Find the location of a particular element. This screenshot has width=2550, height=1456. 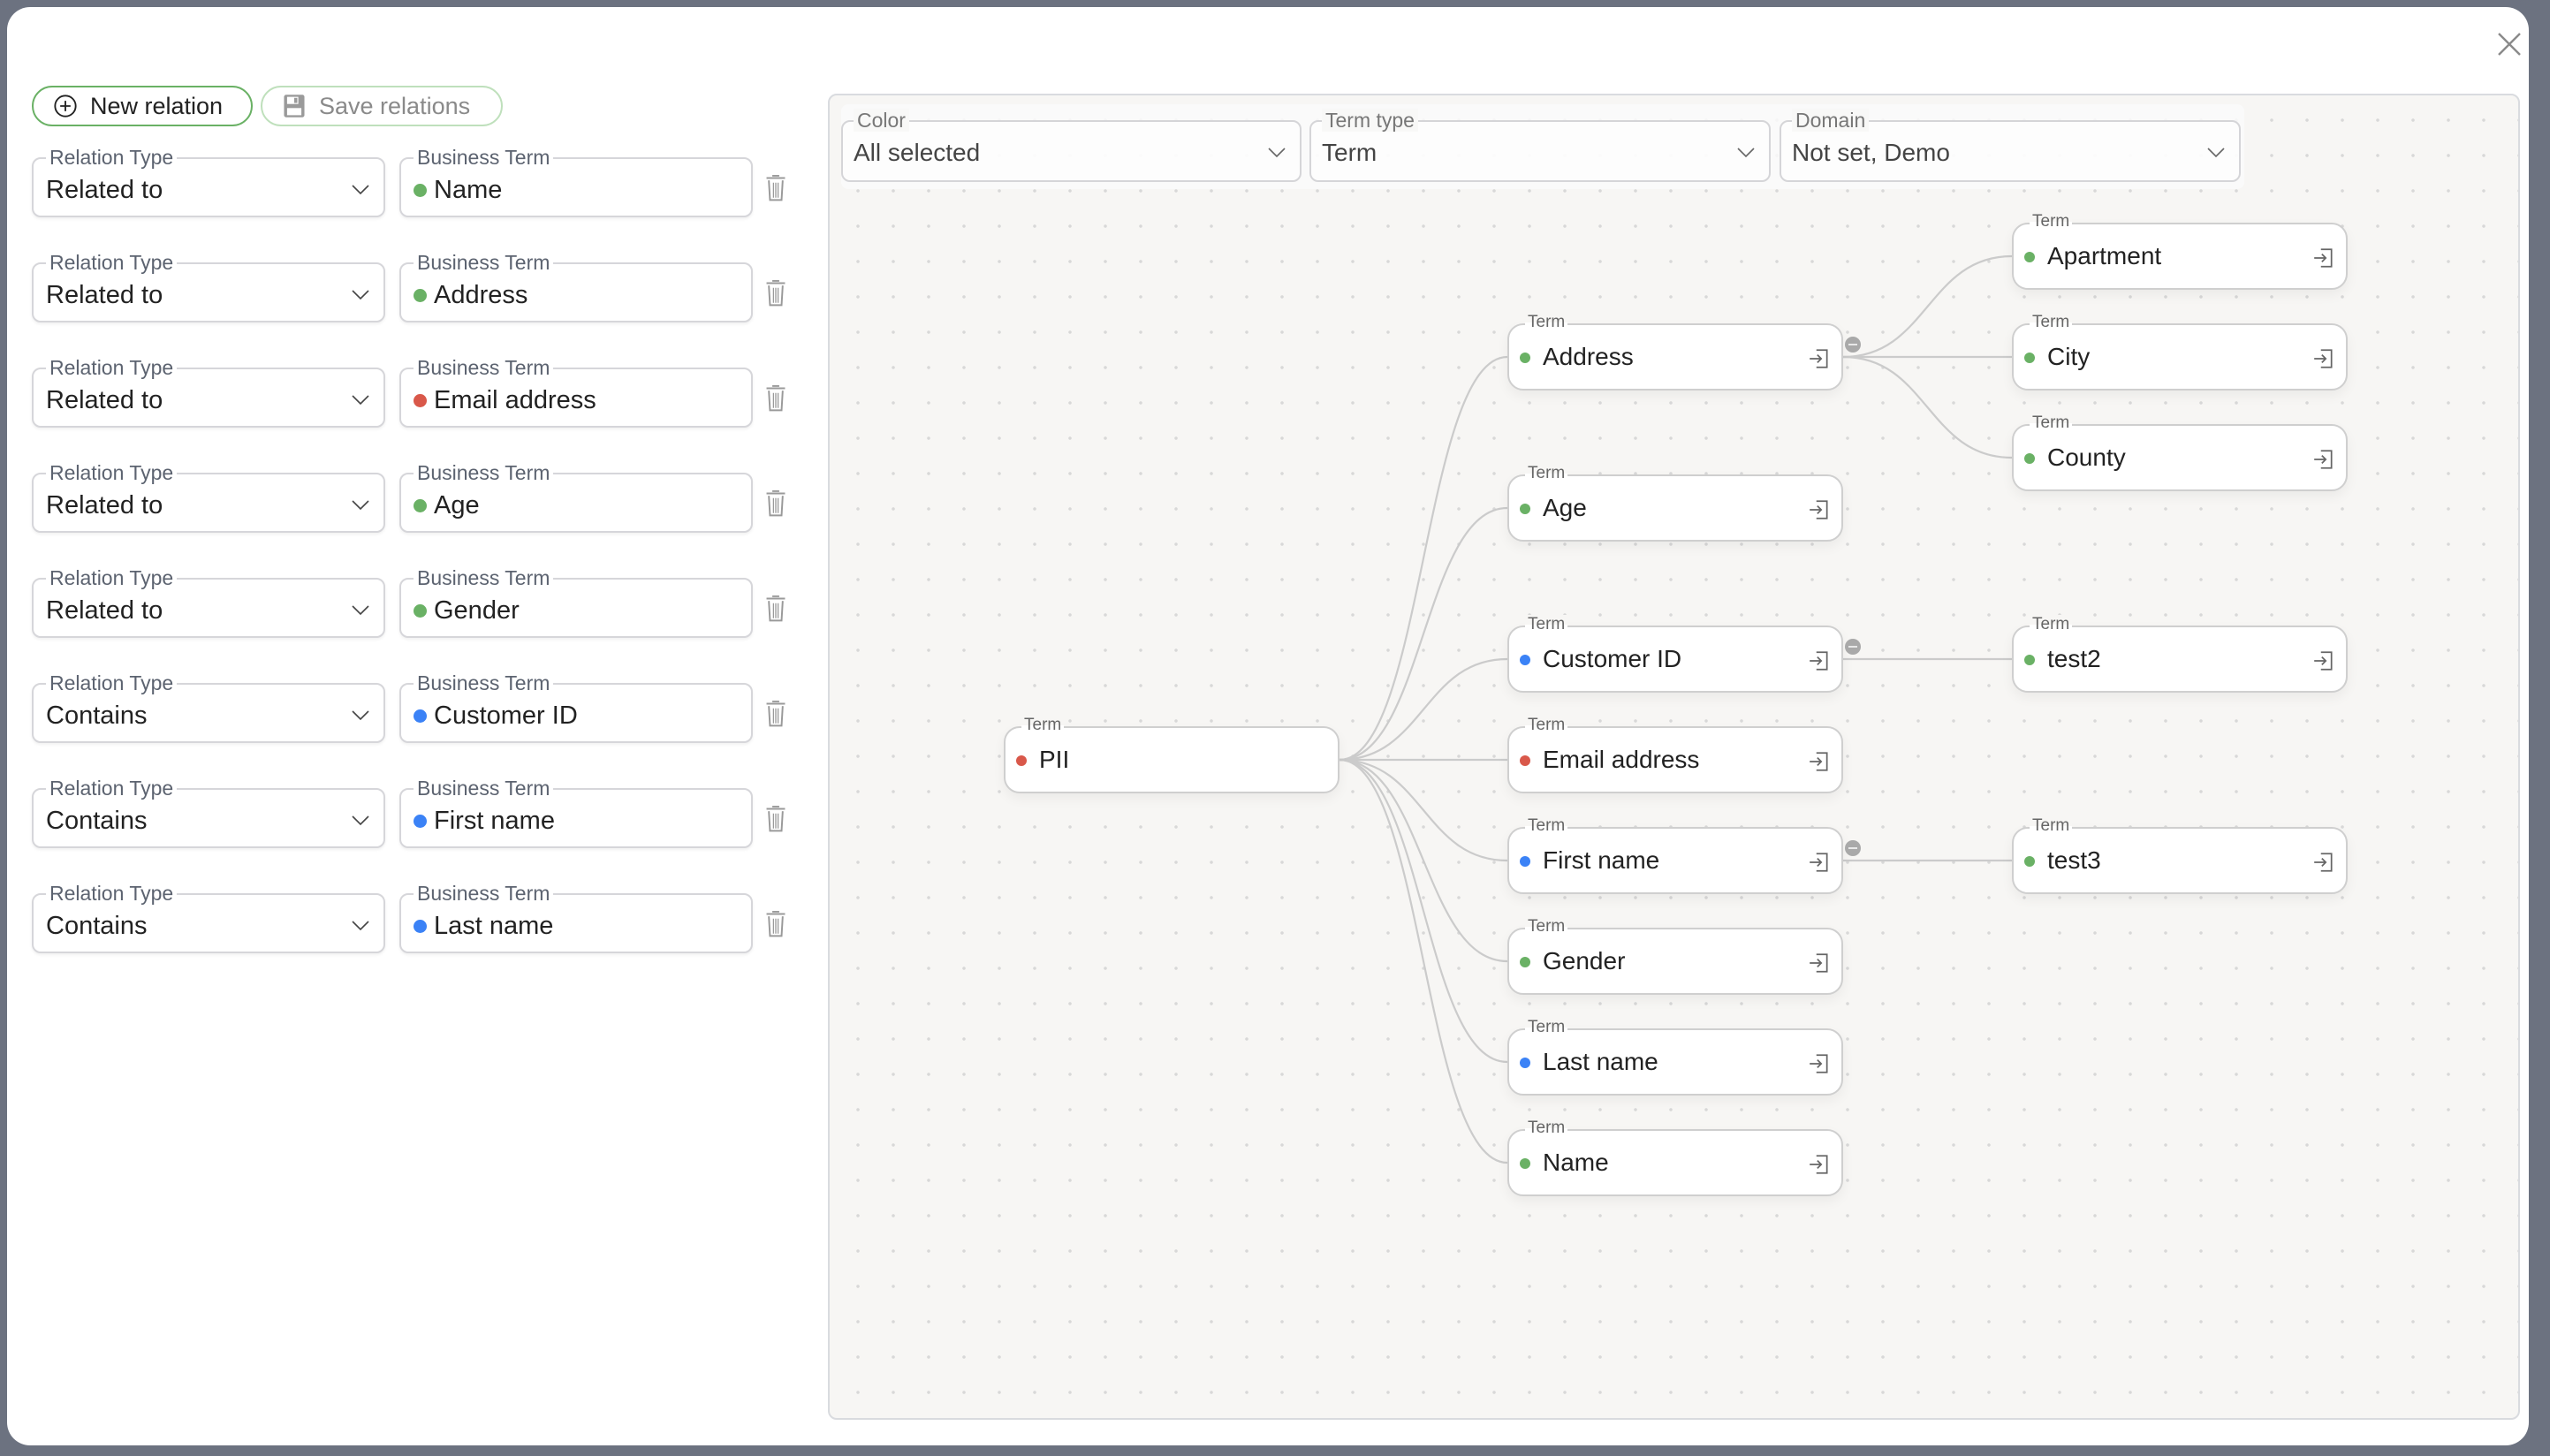

business-term-field: Business Term Age is located at coordinates (576, 497).